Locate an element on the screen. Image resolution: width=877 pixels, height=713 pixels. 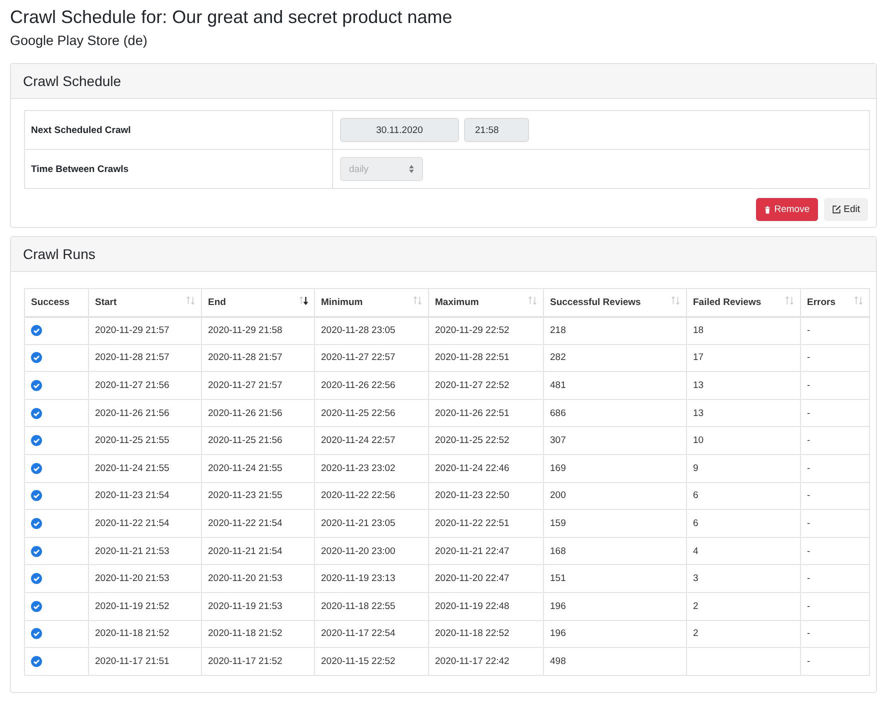
column-header: Success is located at coordinates (56, 302).